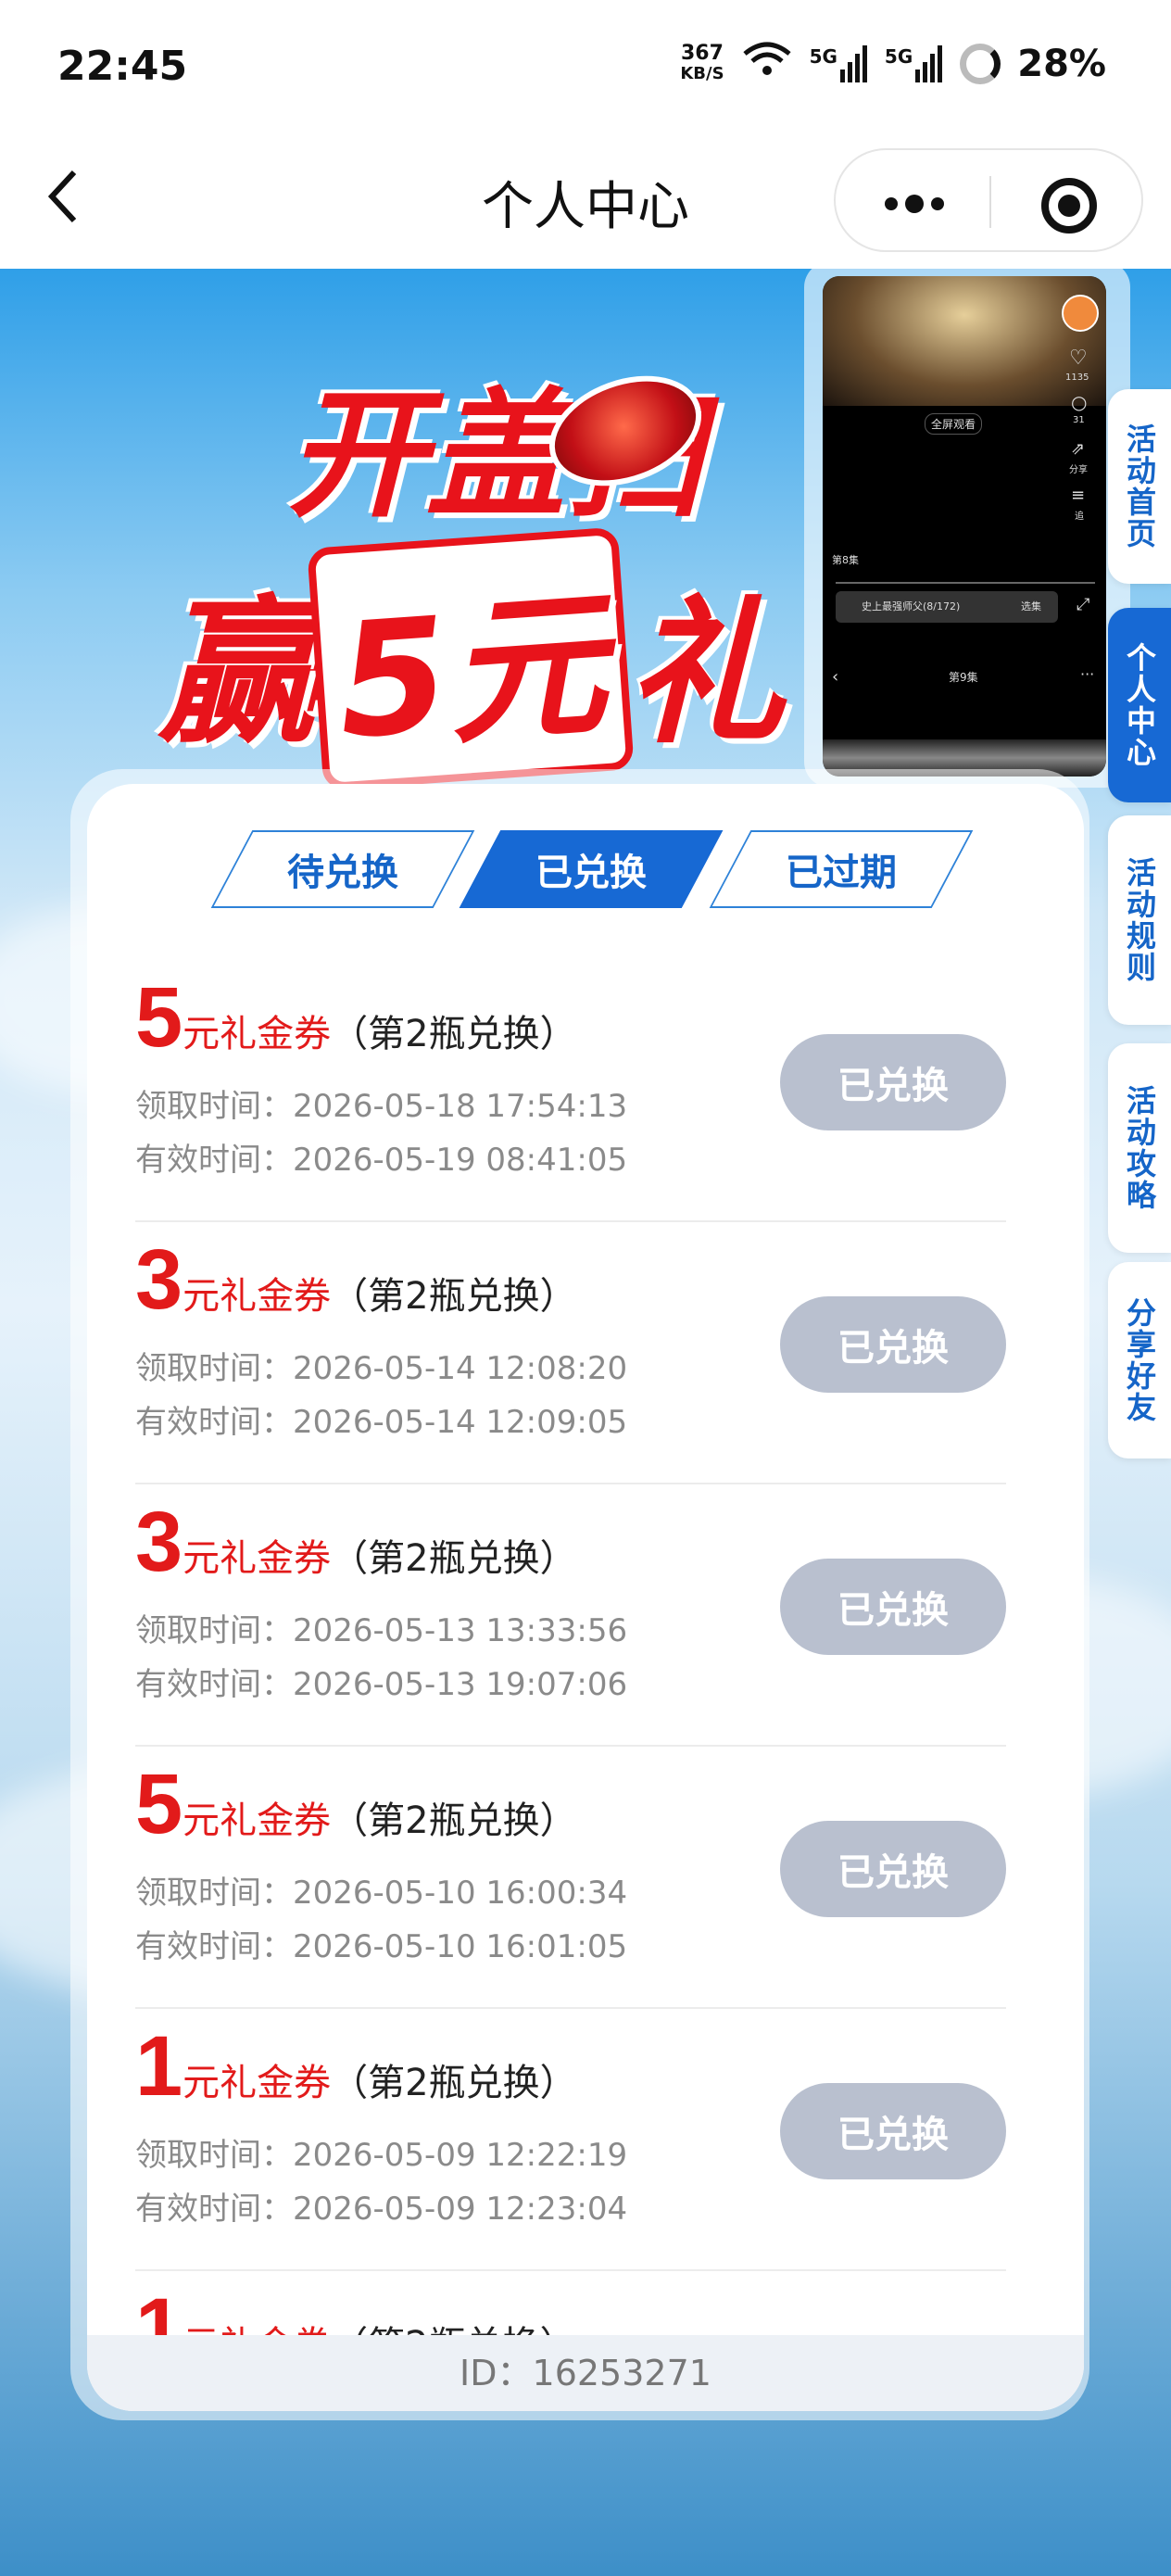 This screenshot has height=2576, width=1171. Describe the element at coordinates (966, 583) in the screenshot. I see `progress-line` at that location.